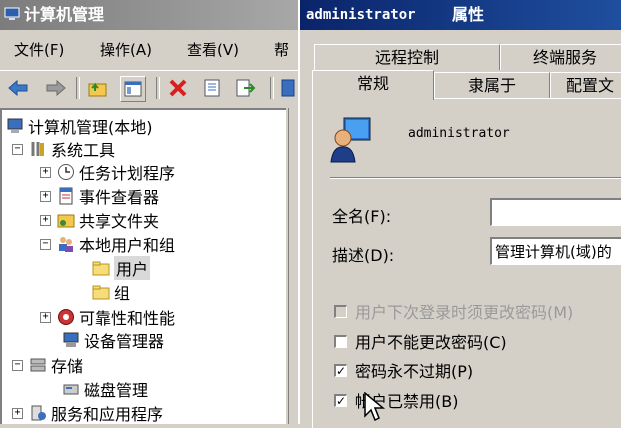  What do you see at coordinates (38, 413) in the screenshot?
I see `services-icon` at bounding box center [38, 413].